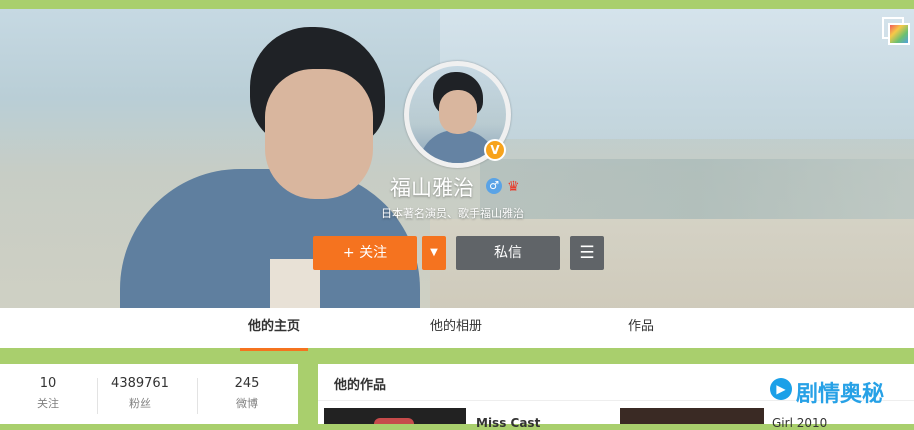  Describe the element at coordinates (494, 186) in the screenshot. I see `male-gender-icon: ♂` at that location.